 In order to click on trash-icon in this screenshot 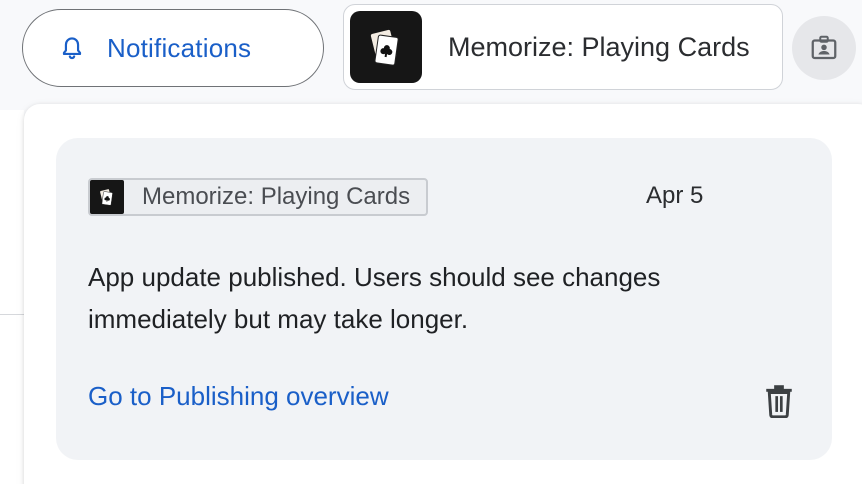, I will do `click(779, 401)`.